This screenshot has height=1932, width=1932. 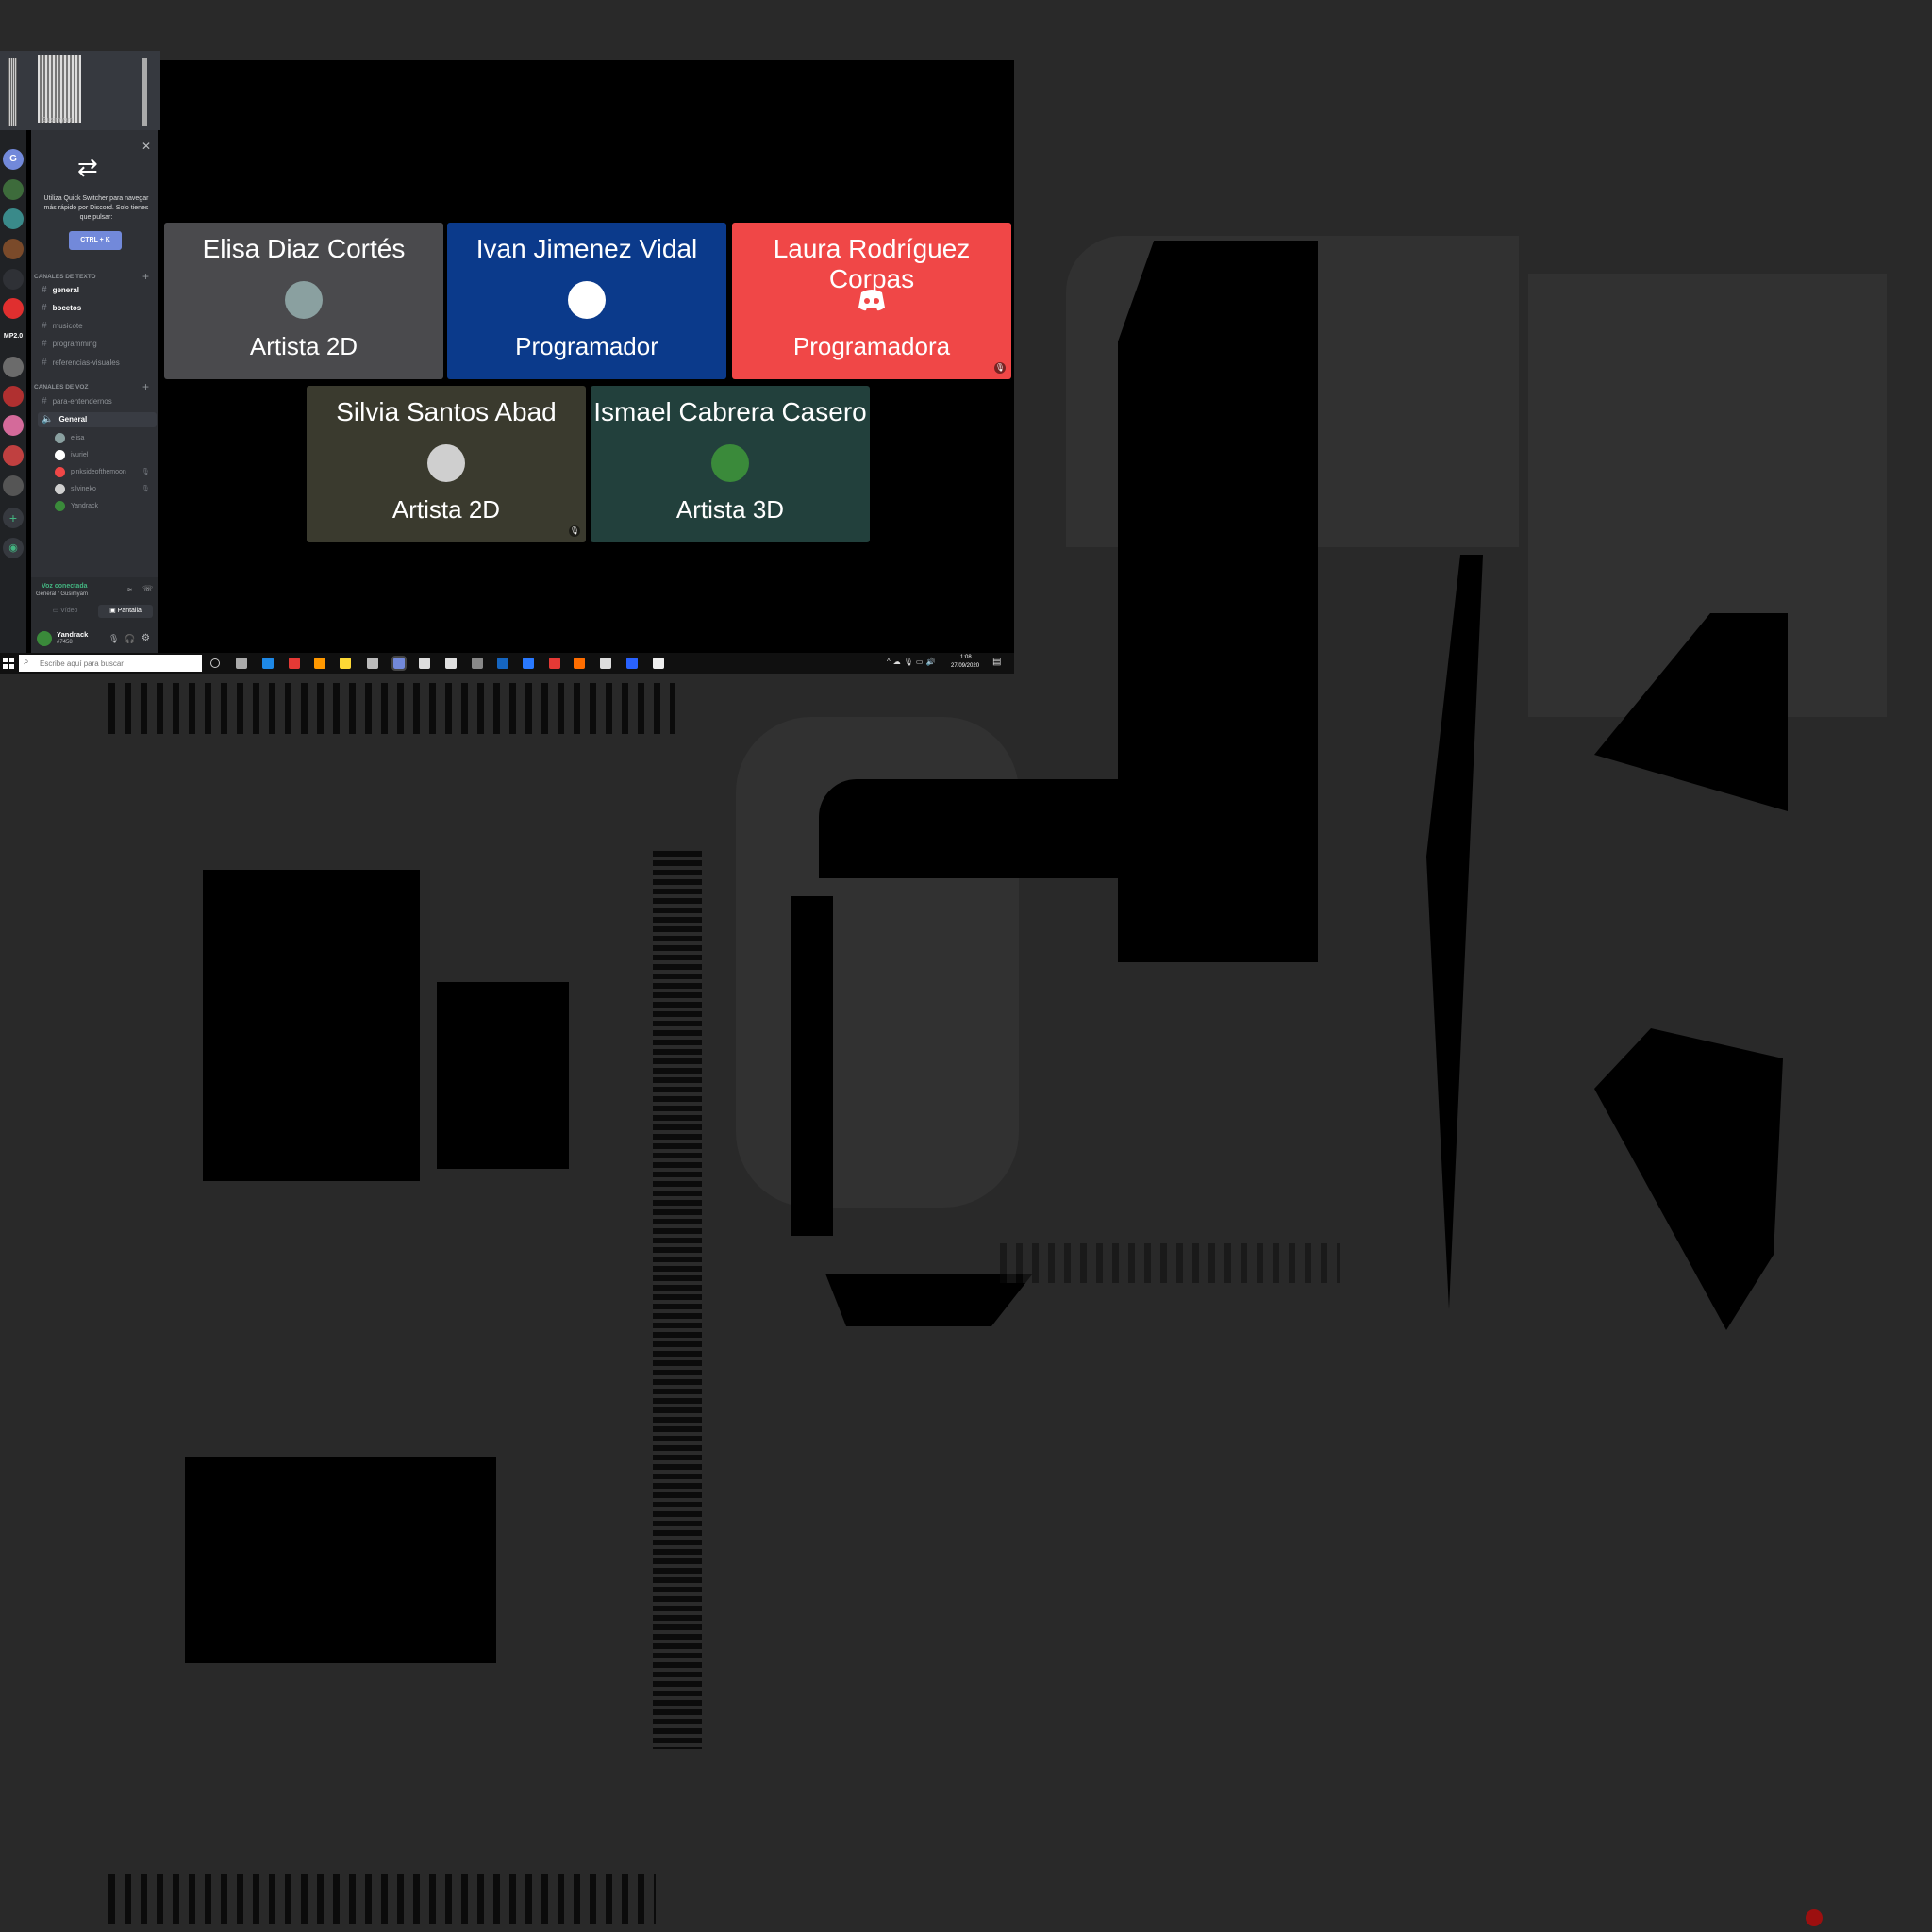 What do you see at coordinates (65, 587) in the screenshot?
I see `voice-status: Voz conectada` at bounding box center [65, 587].